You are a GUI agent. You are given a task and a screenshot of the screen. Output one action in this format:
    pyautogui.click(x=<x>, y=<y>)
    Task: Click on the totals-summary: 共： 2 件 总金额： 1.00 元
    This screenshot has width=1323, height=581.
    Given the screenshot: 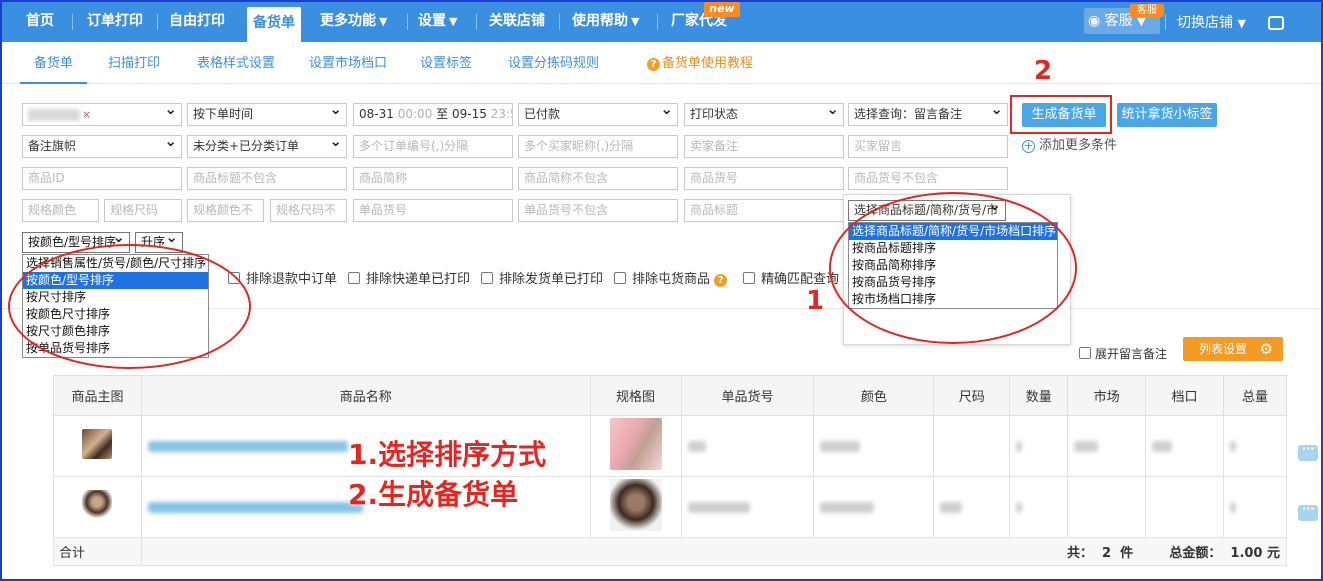 What is the action you would take?
    pyautogui.click(x=714, y=551)
    